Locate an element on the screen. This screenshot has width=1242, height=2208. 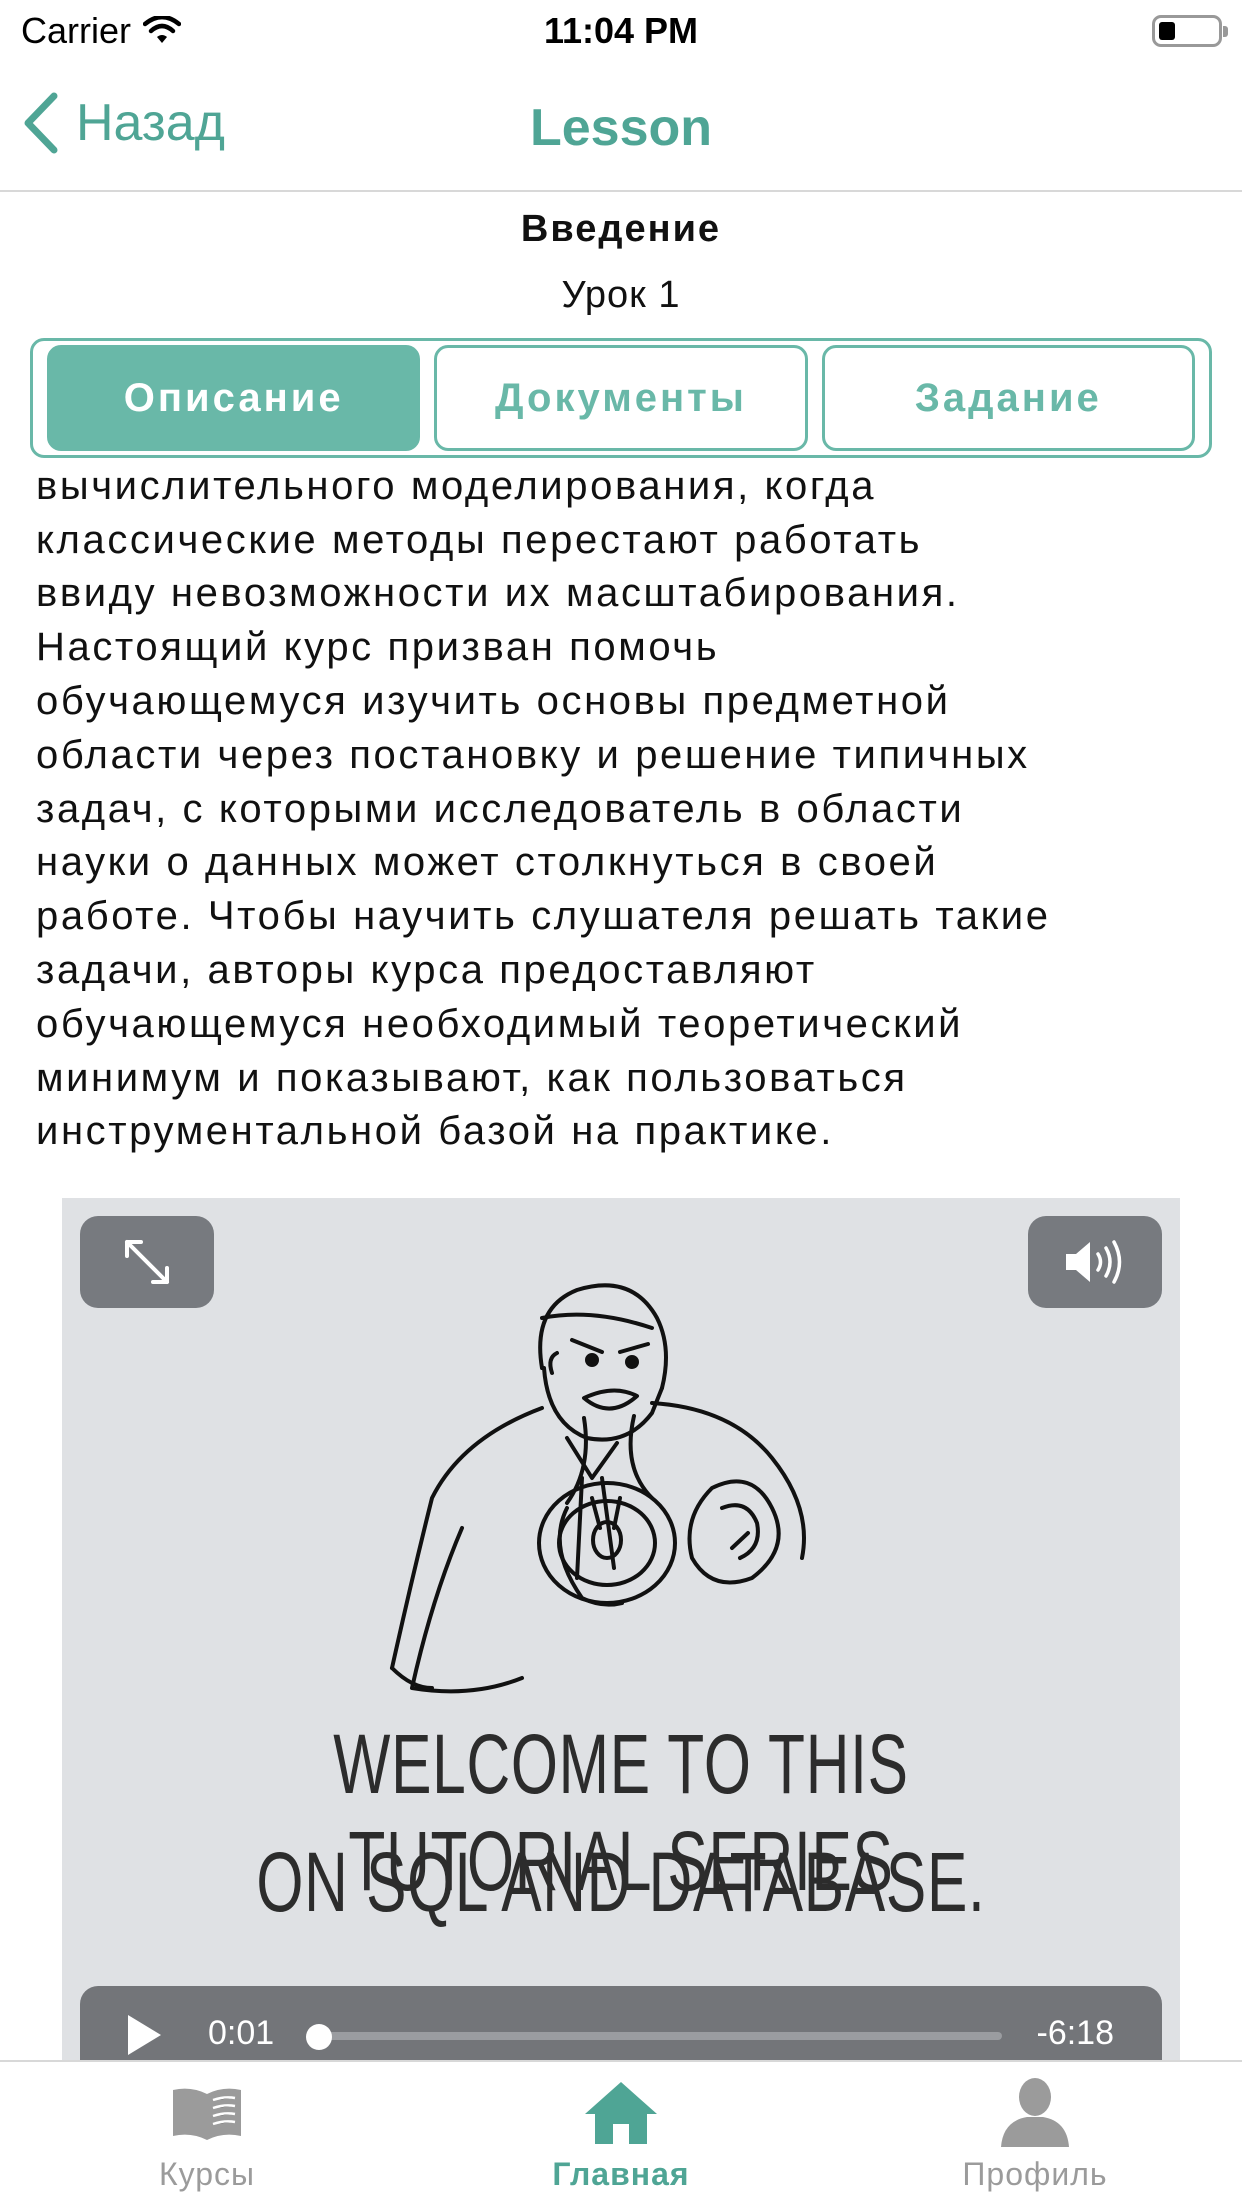
tabbar-label-home: Главная is located at coordinates (621, 2174).